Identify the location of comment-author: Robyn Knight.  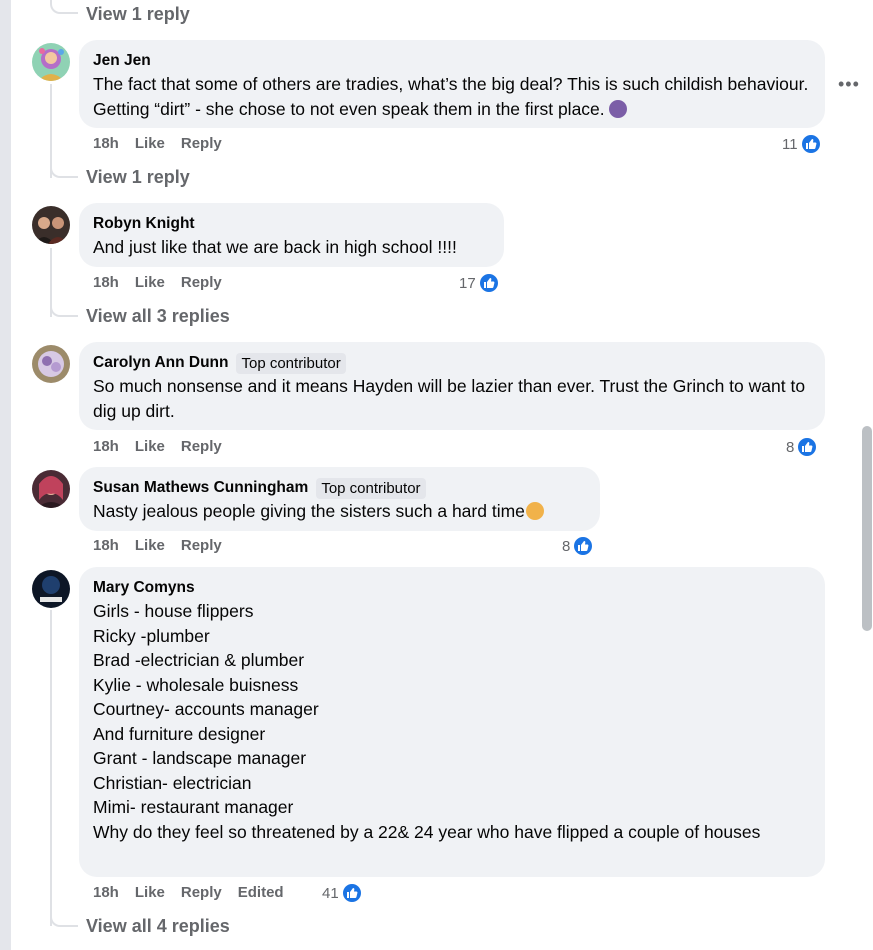
(144, 224).